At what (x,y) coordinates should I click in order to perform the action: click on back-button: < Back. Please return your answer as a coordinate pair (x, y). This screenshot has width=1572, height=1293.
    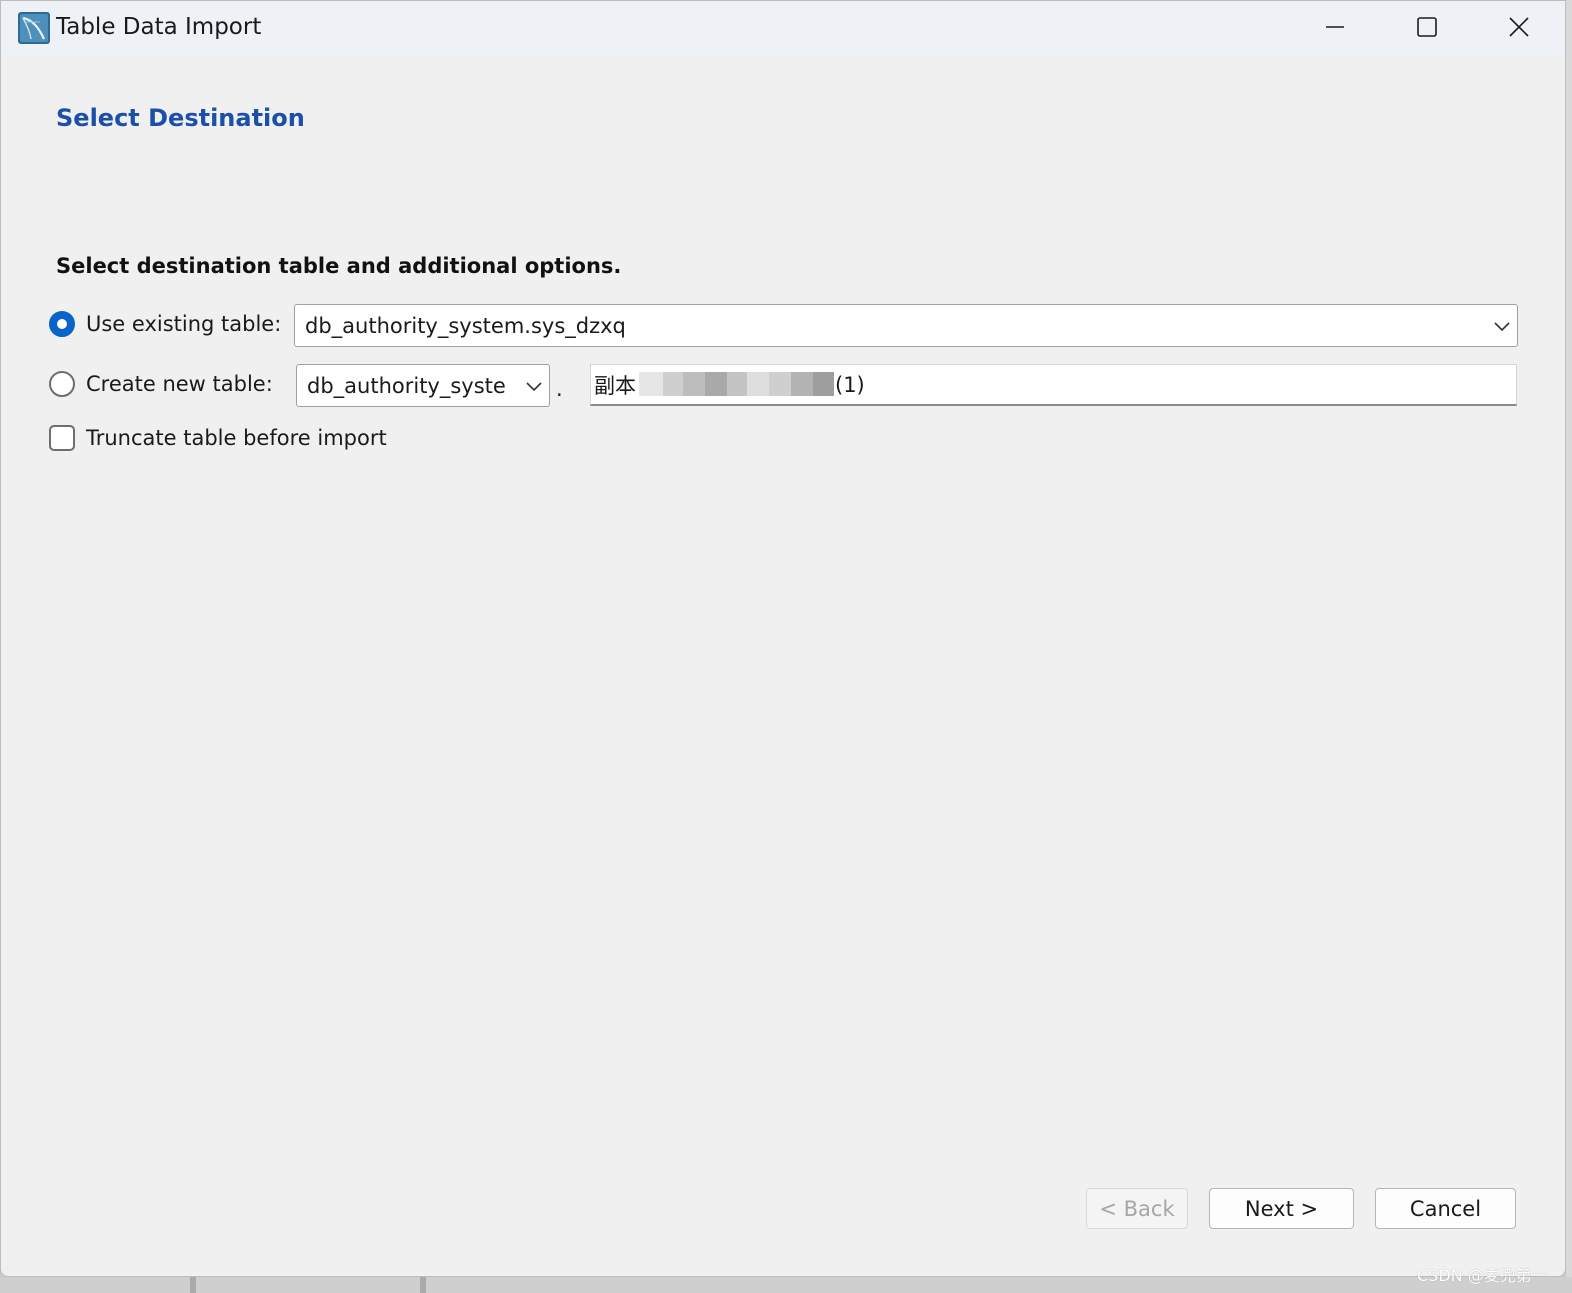
    Looking at the image, I should click on (1137, 1208).